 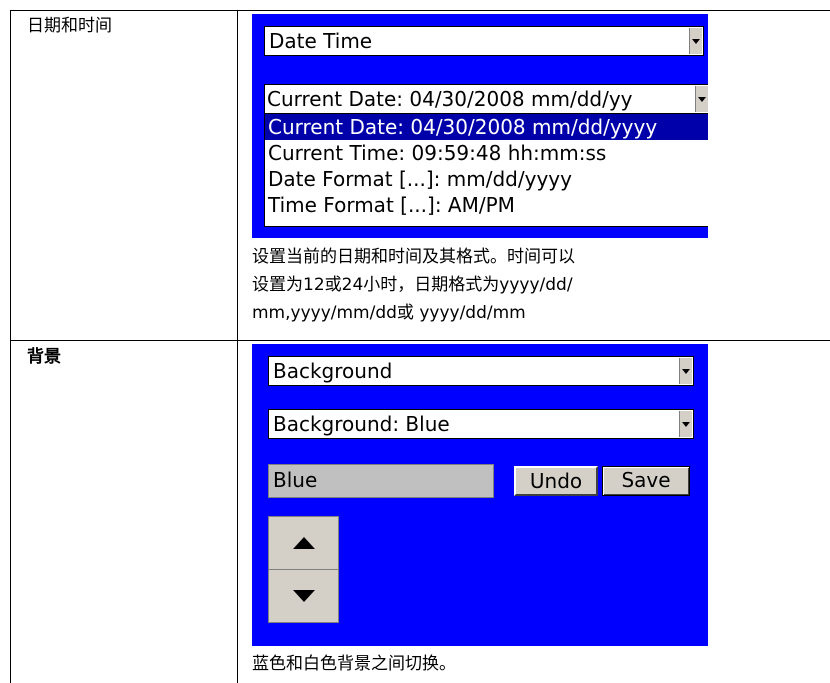 What do you see at coordinates (420, 340) in the screenshot?
I see `table-row-divider` at bounding box center [420, 340].